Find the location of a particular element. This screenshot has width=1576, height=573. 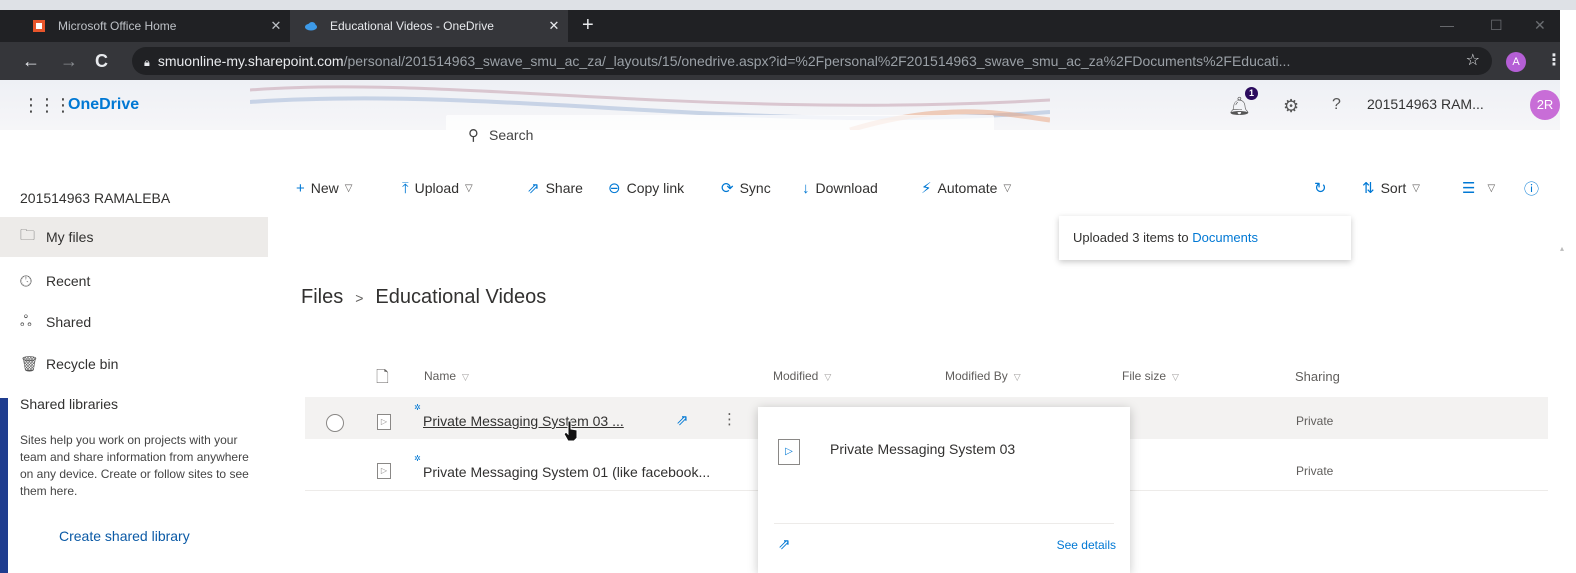

column-name-label: Name is located at coordinates (440, 376).